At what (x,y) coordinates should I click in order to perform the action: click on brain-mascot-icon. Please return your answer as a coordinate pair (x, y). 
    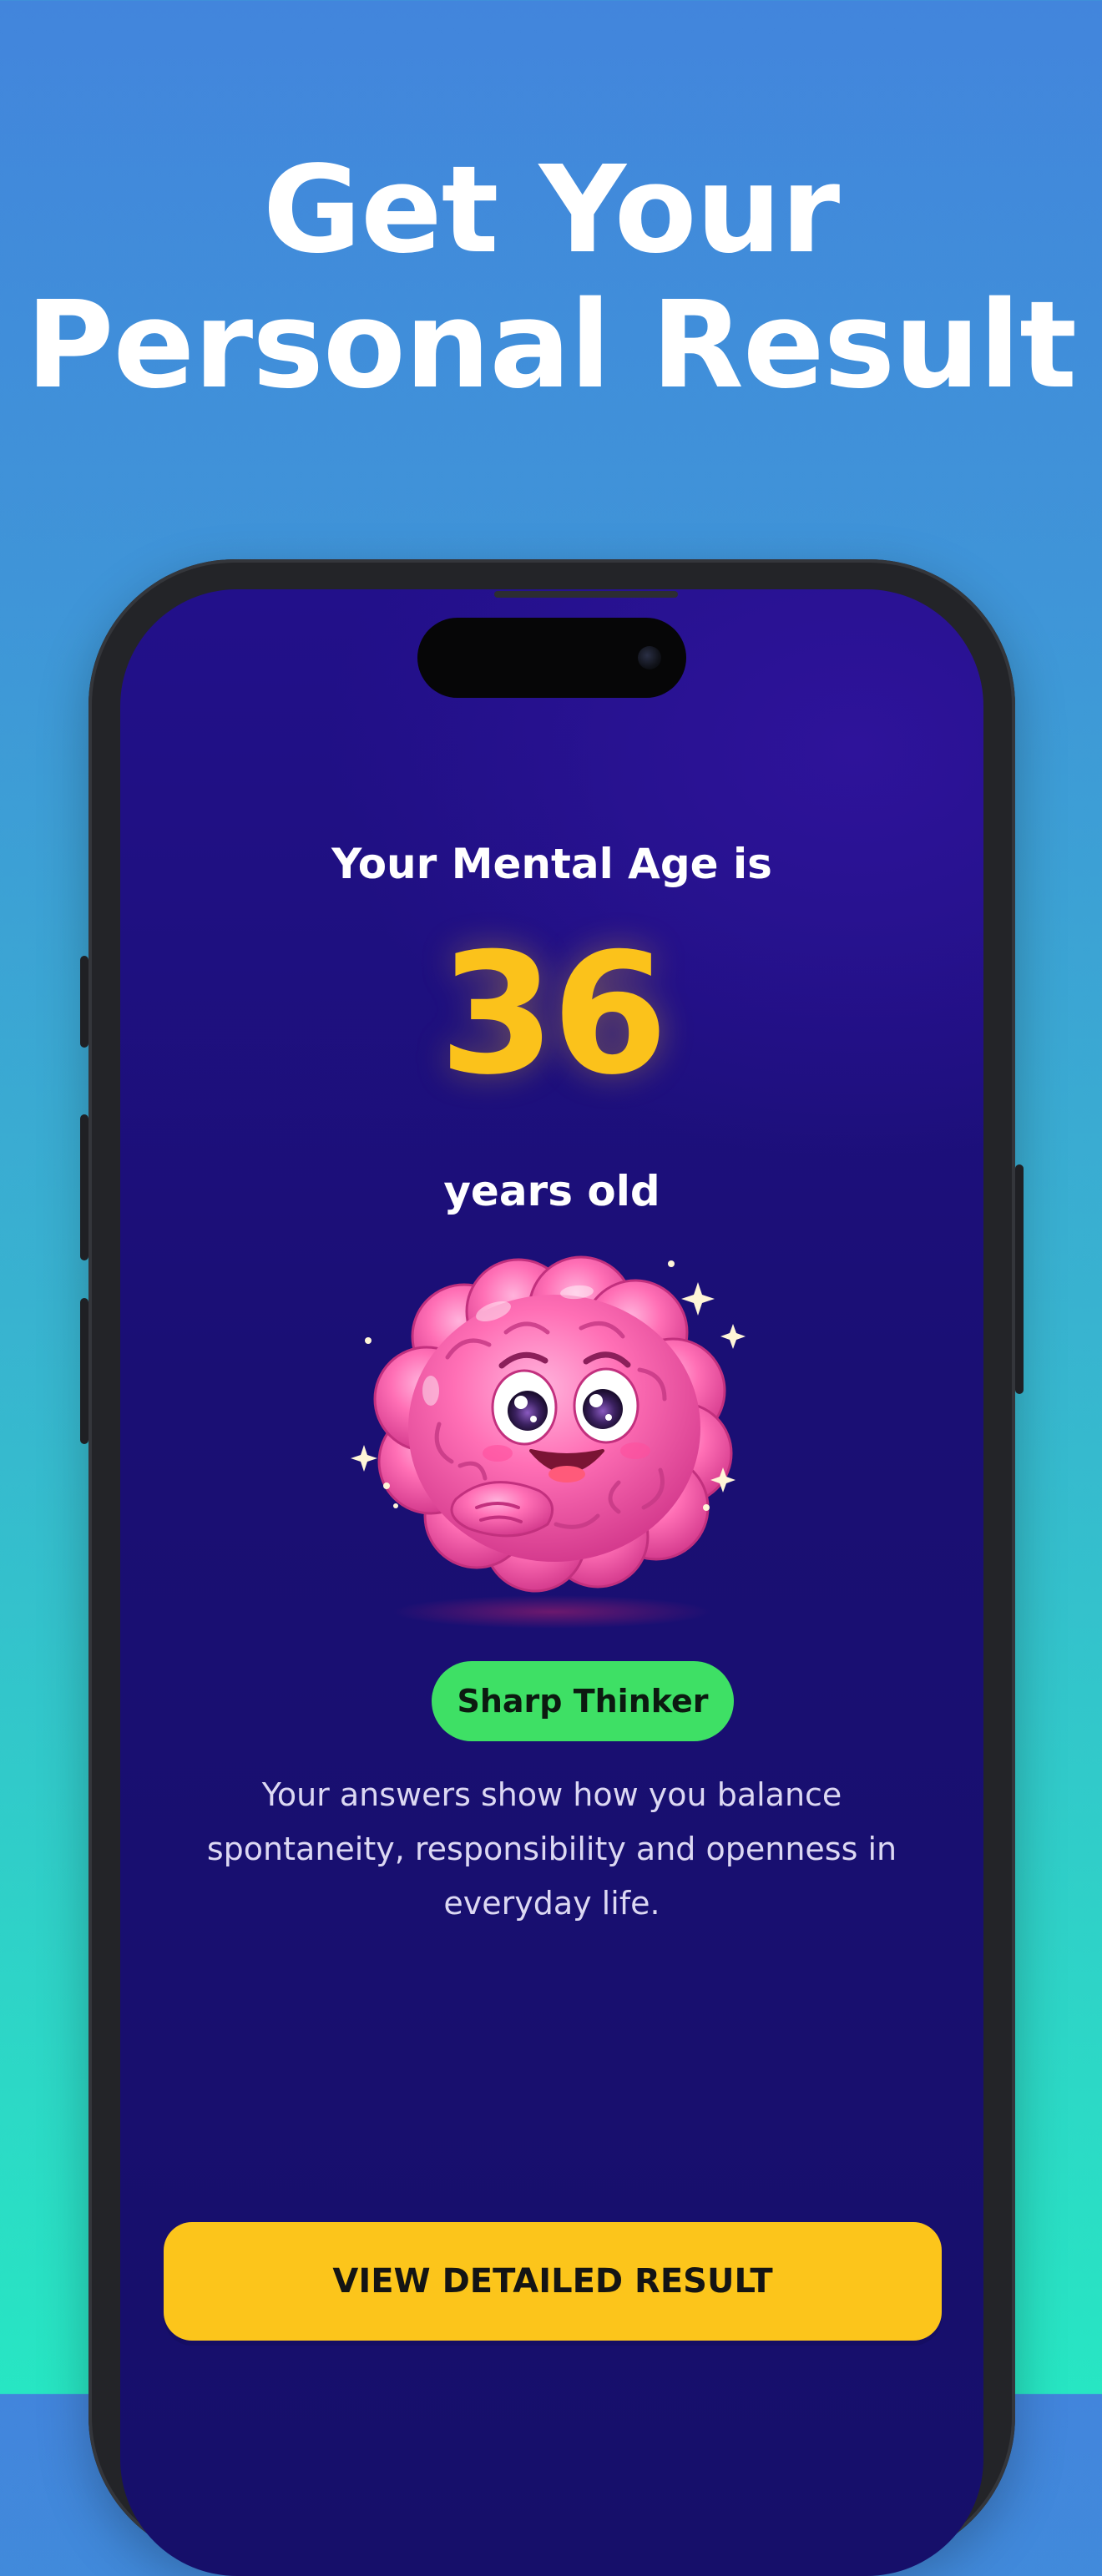
    Looking at the image, I should click on (552, 1432).